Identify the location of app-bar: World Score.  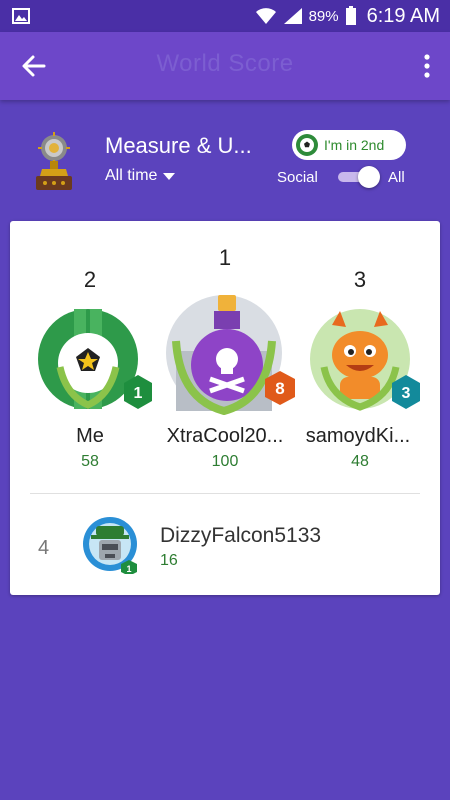
(225, 66).